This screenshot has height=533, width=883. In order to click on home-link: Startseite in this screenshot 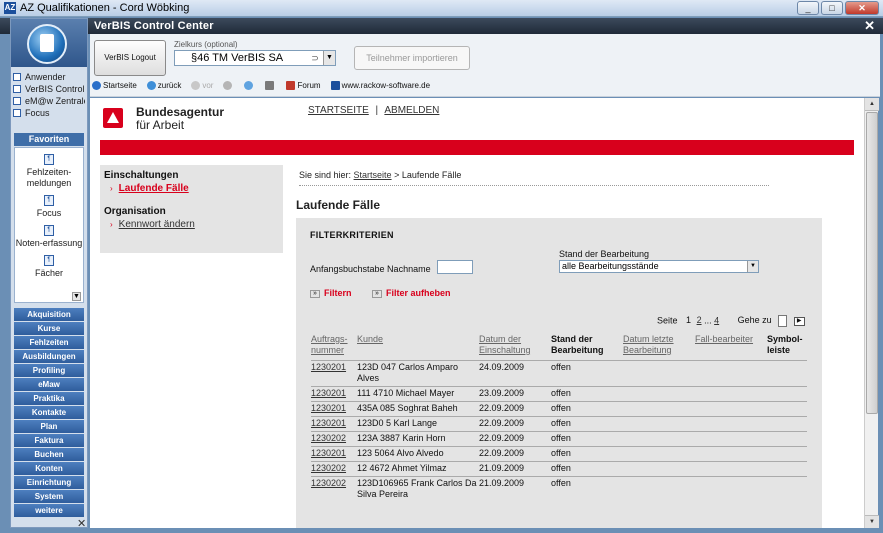, I will do `click(114, 85)`.